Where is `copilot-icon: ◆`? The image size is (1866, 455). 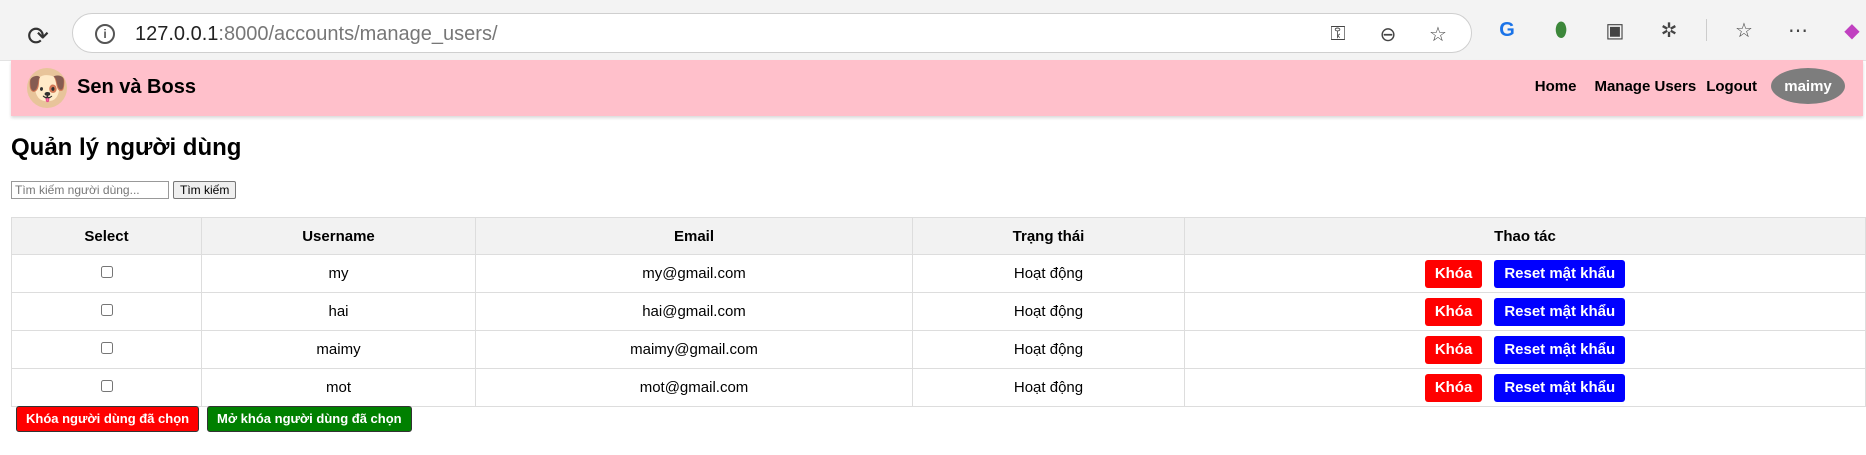 copilot-icon: ◆ is located at coordinates (1850, 30).